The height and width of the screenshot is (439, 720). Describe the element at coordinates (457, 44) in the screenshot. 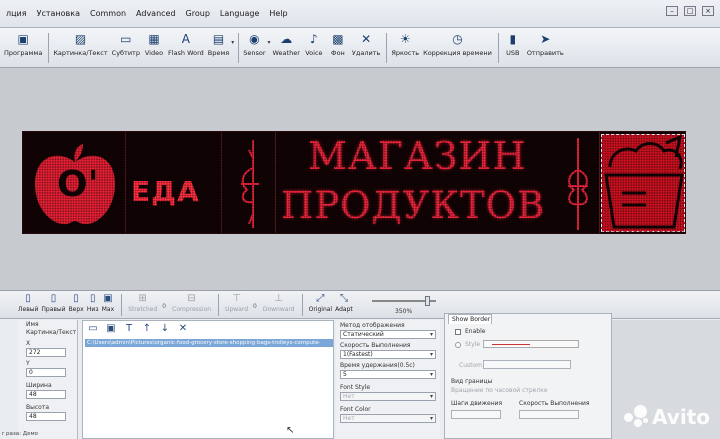

I see `toolbar-button-time-correction: ◷ Коррекция времени` at that location.